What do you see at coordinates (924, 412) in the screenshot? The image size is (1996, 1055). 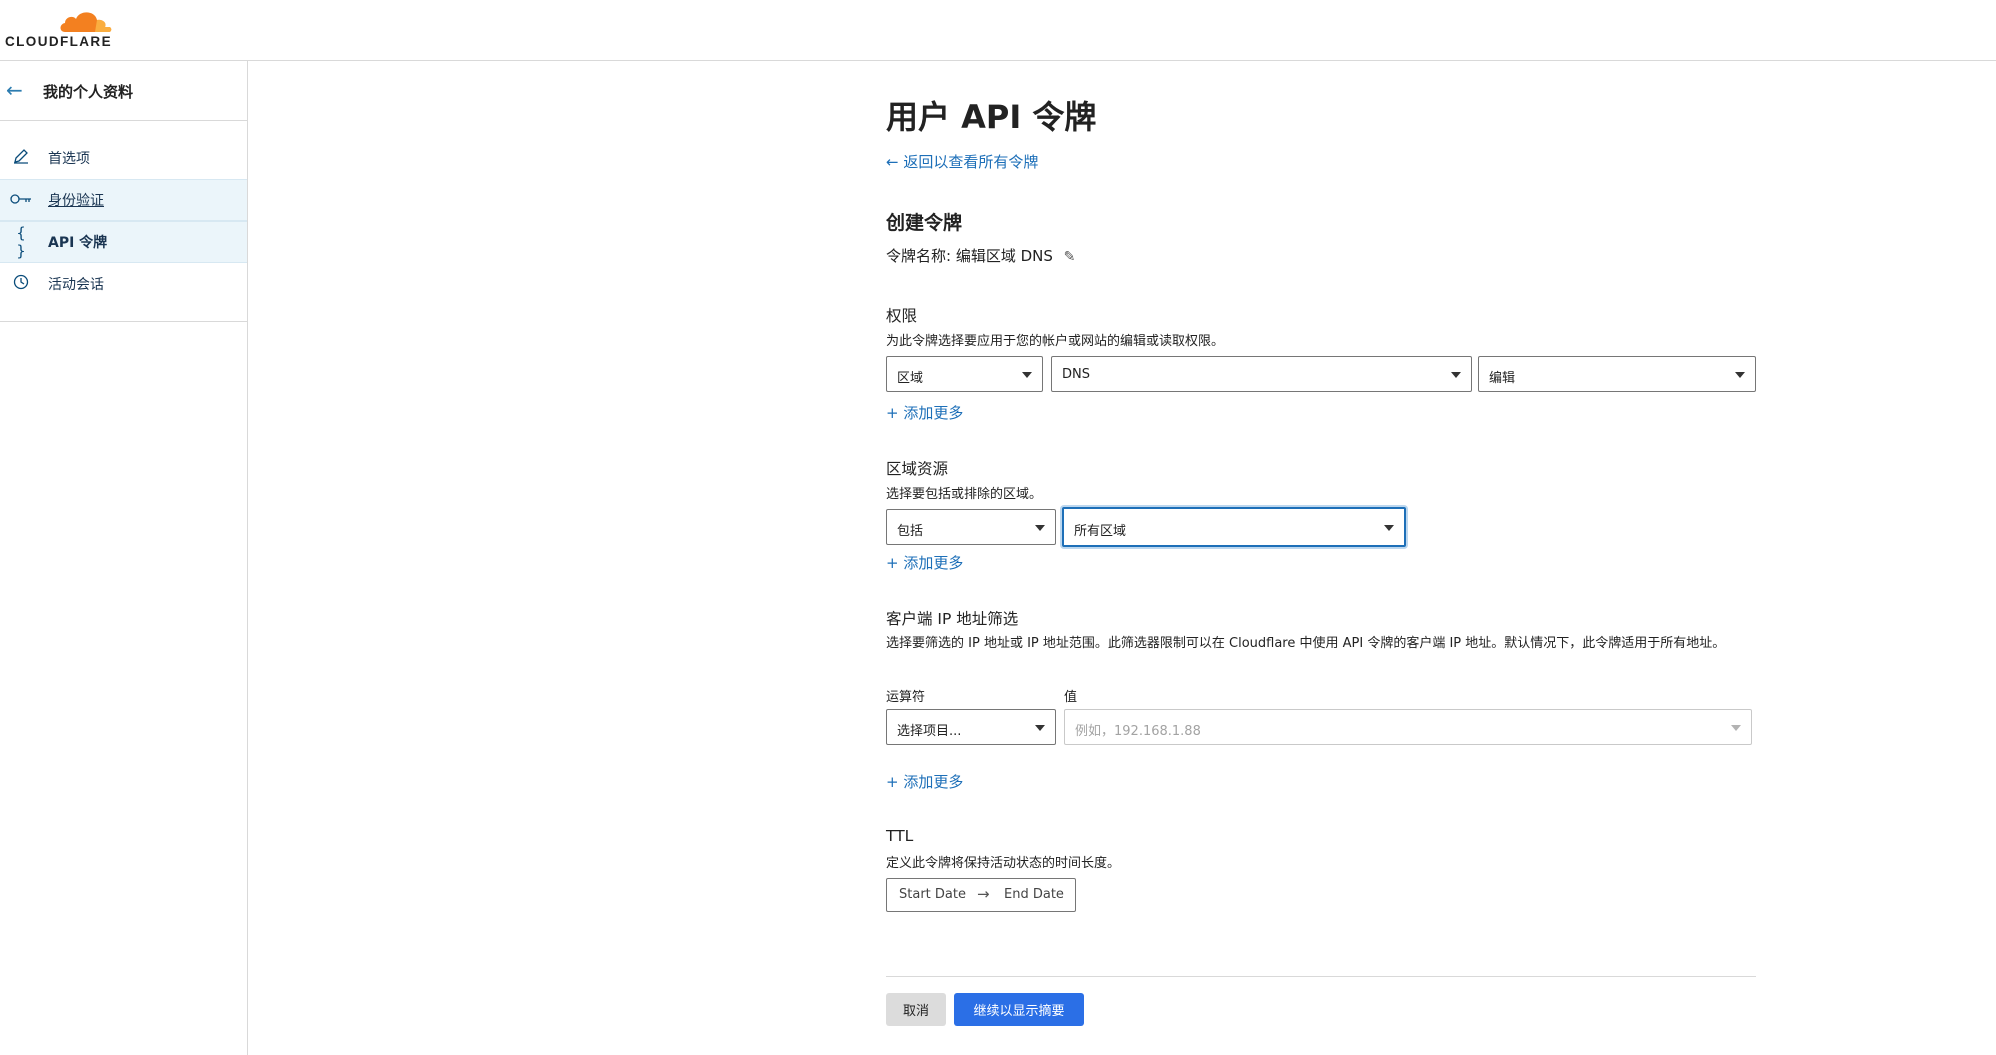 I see `add-permission-link: + 添加更多` at bounding box center [924, 412].